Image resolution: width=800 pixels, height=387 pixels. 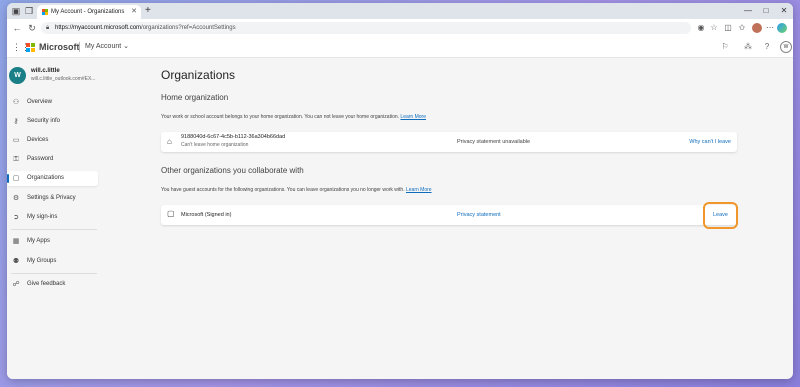 I want to click on page-title: Organizations, so click(x=198, y=75).